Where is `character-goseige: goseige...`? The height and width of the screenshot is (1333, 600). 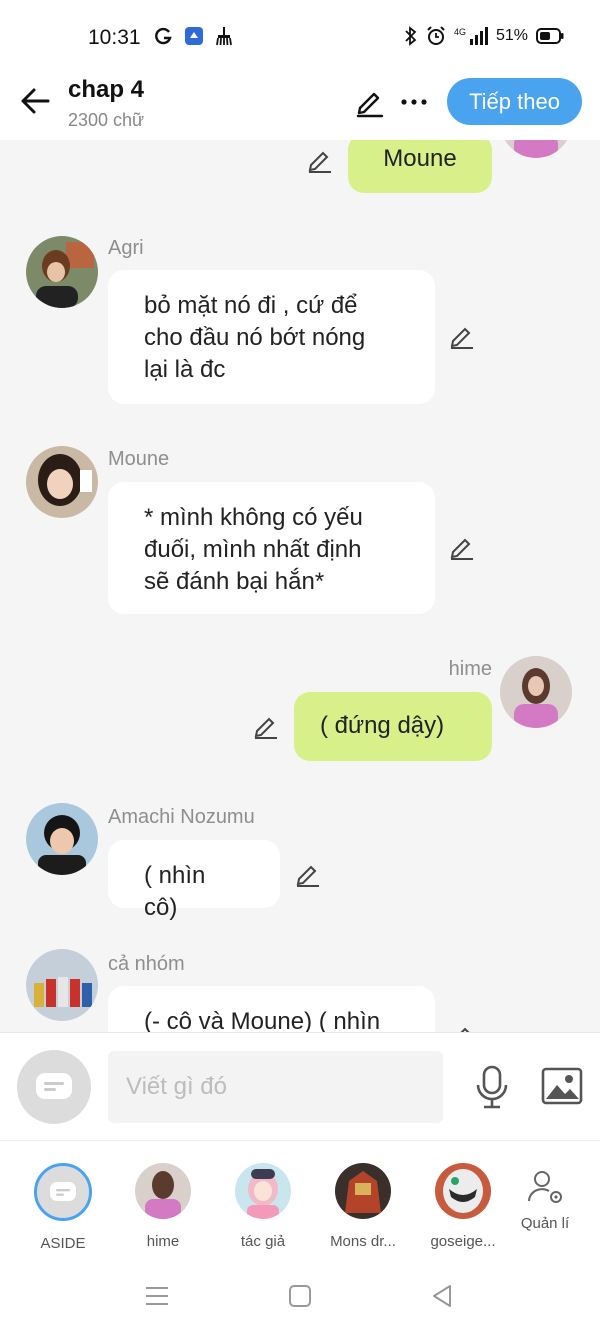 character-goseige: goseige... is located at coordinates (463, 1206).